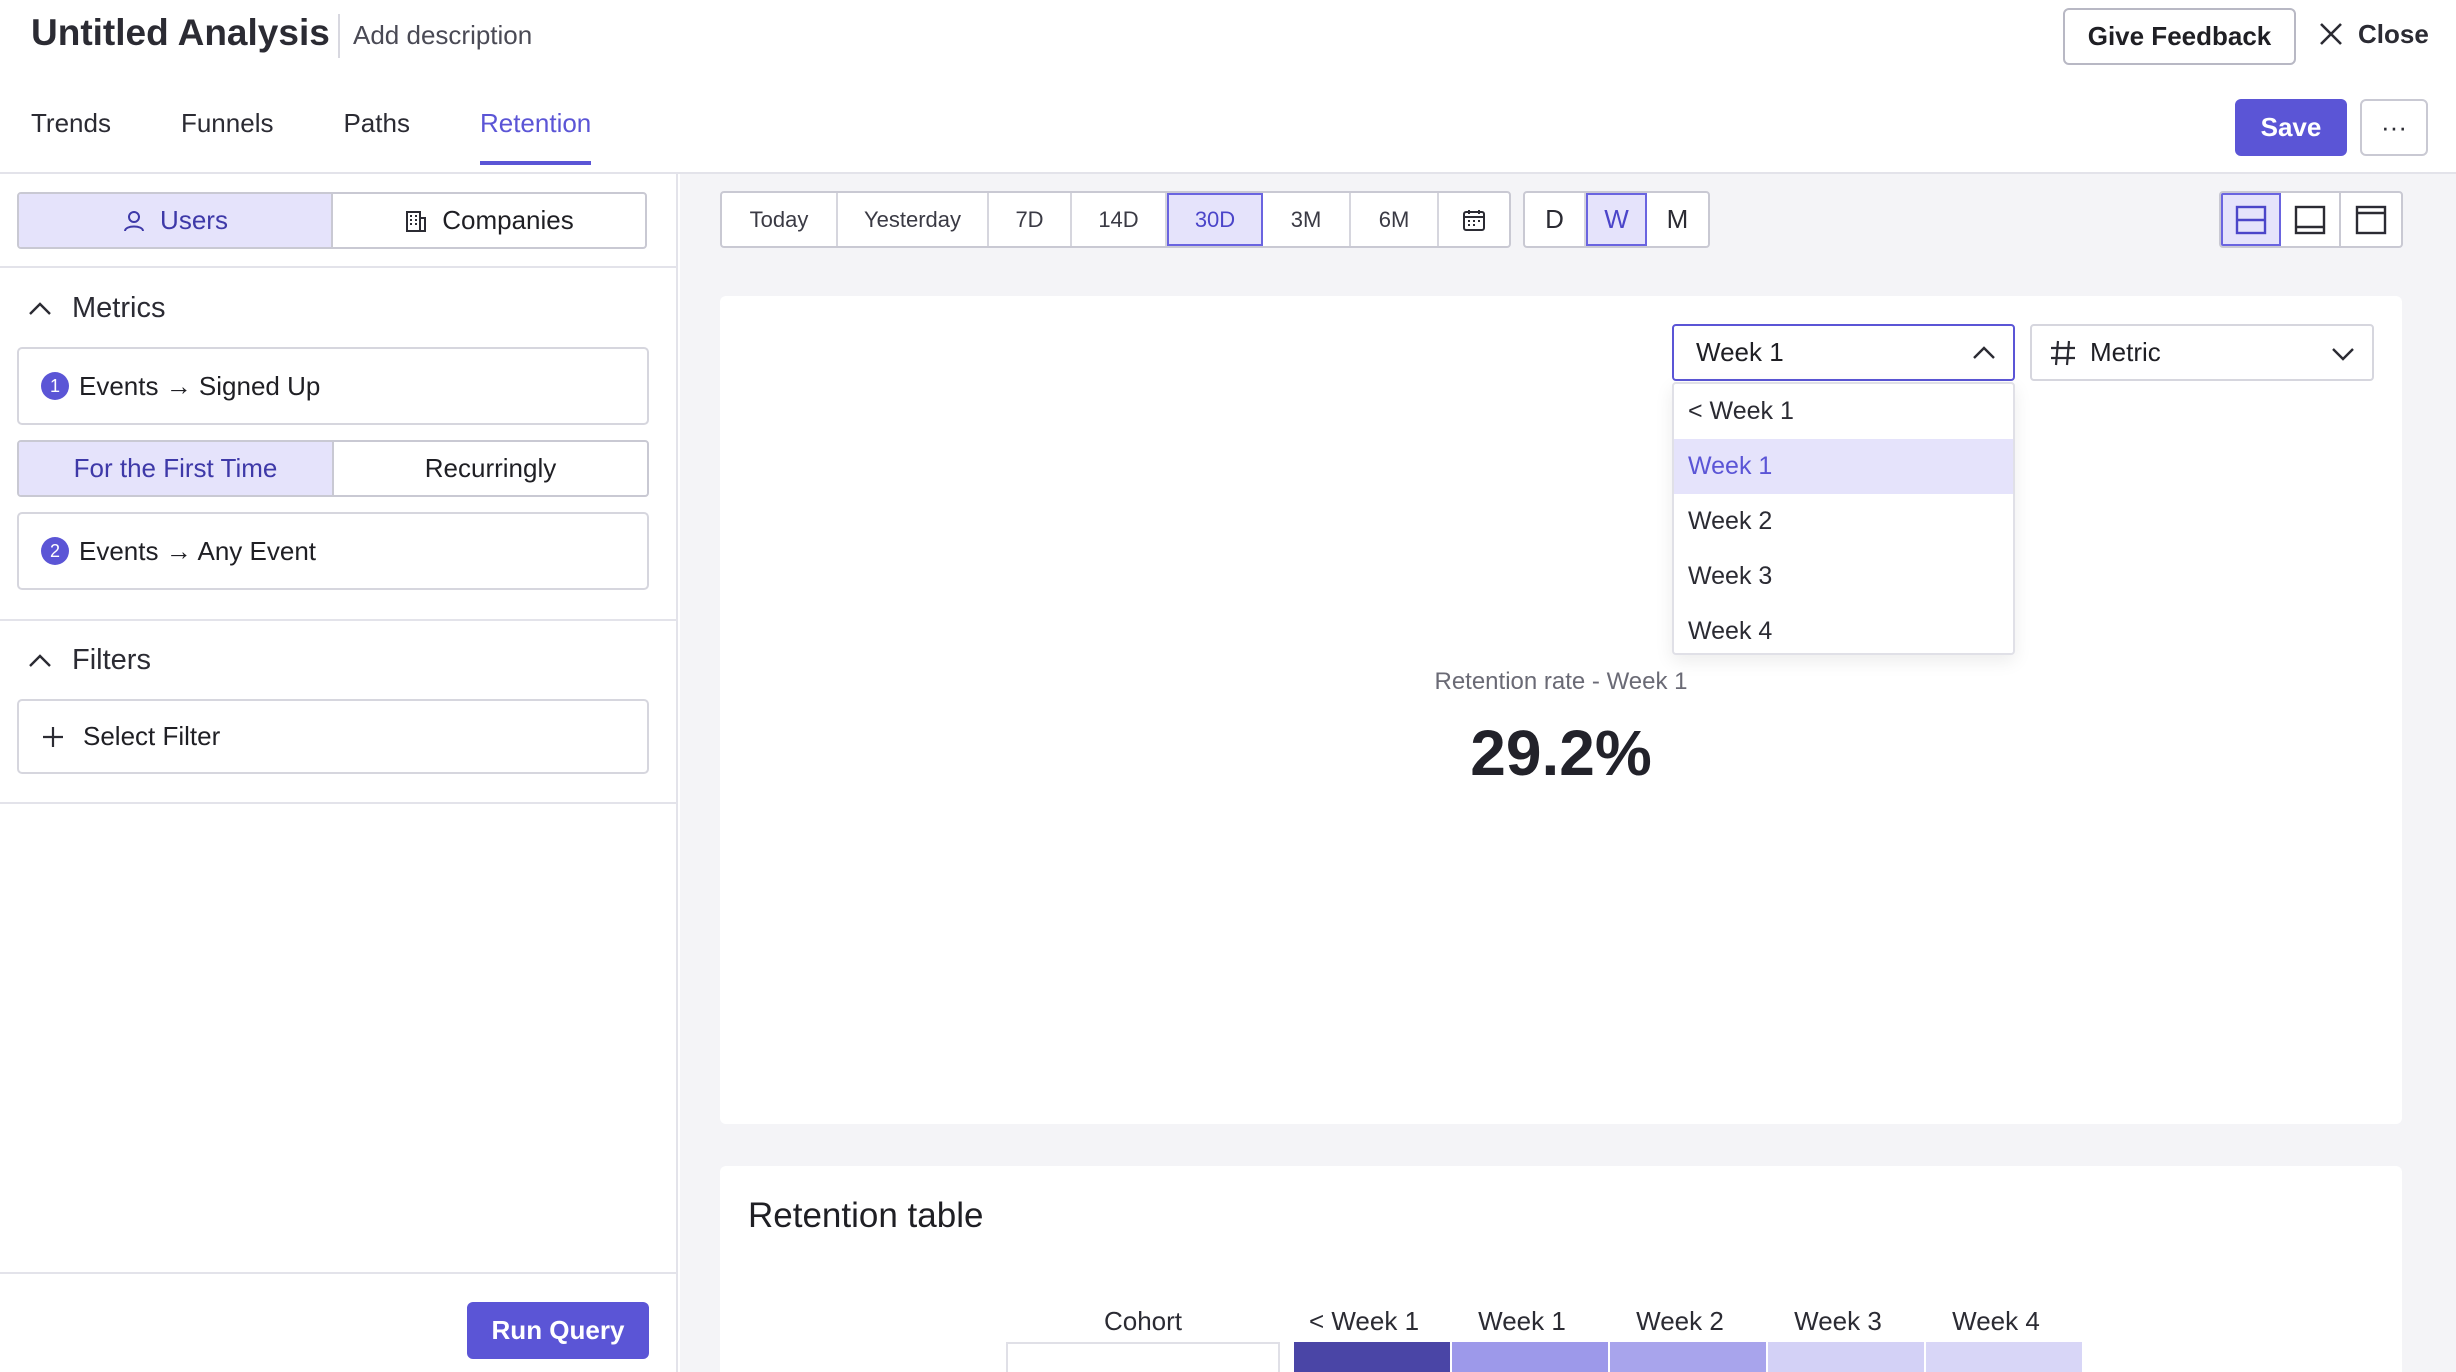  I want to click on metrics-title: Metrics, so click(119, 308).